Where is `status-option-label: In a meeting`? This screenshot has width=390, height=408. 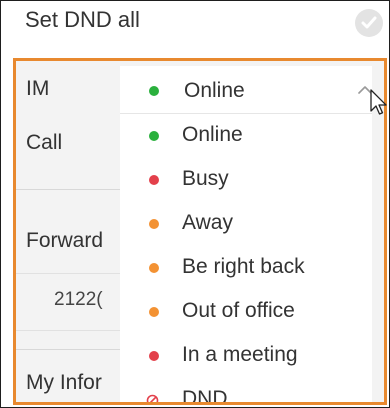
status-option-label: In a meeting is located at coordinates (240, 354).